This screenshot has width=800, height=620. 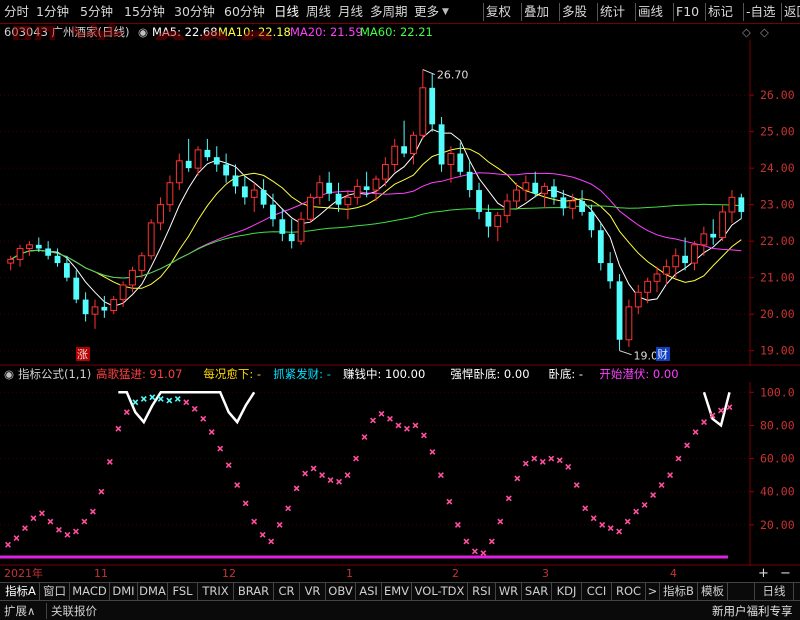 What do you see at coordinates (313, 591) in the screenshot?
I see `tab-9: VR` at bounding box center [313, 591].